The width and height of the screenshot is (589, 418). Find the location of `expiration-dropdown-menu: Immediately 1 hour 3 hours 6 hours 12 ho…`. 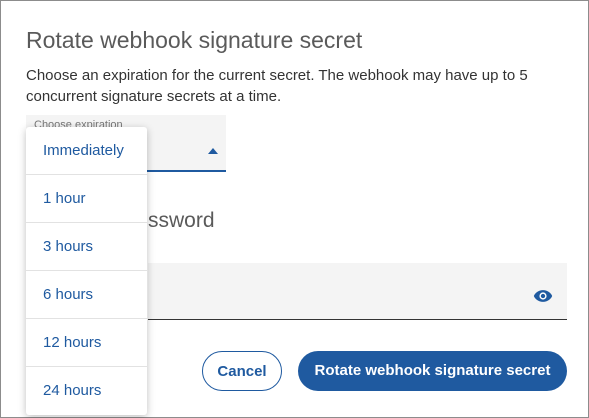

expiration-dropdown-menu: Immediately 1 hour 3 hours 6 hours 12 ho… is located at coordinates (86, 271).